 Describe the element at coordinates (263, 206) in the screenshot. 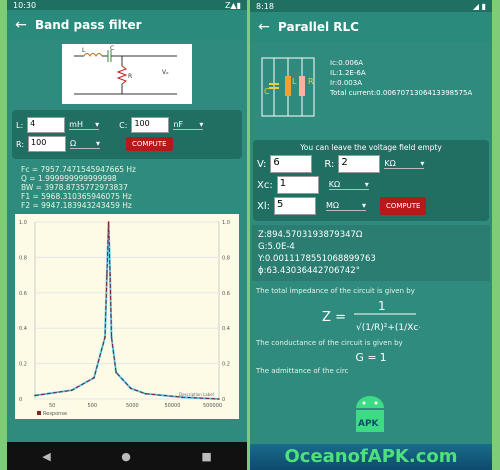

I see `xl-label: Xl:` at that location.